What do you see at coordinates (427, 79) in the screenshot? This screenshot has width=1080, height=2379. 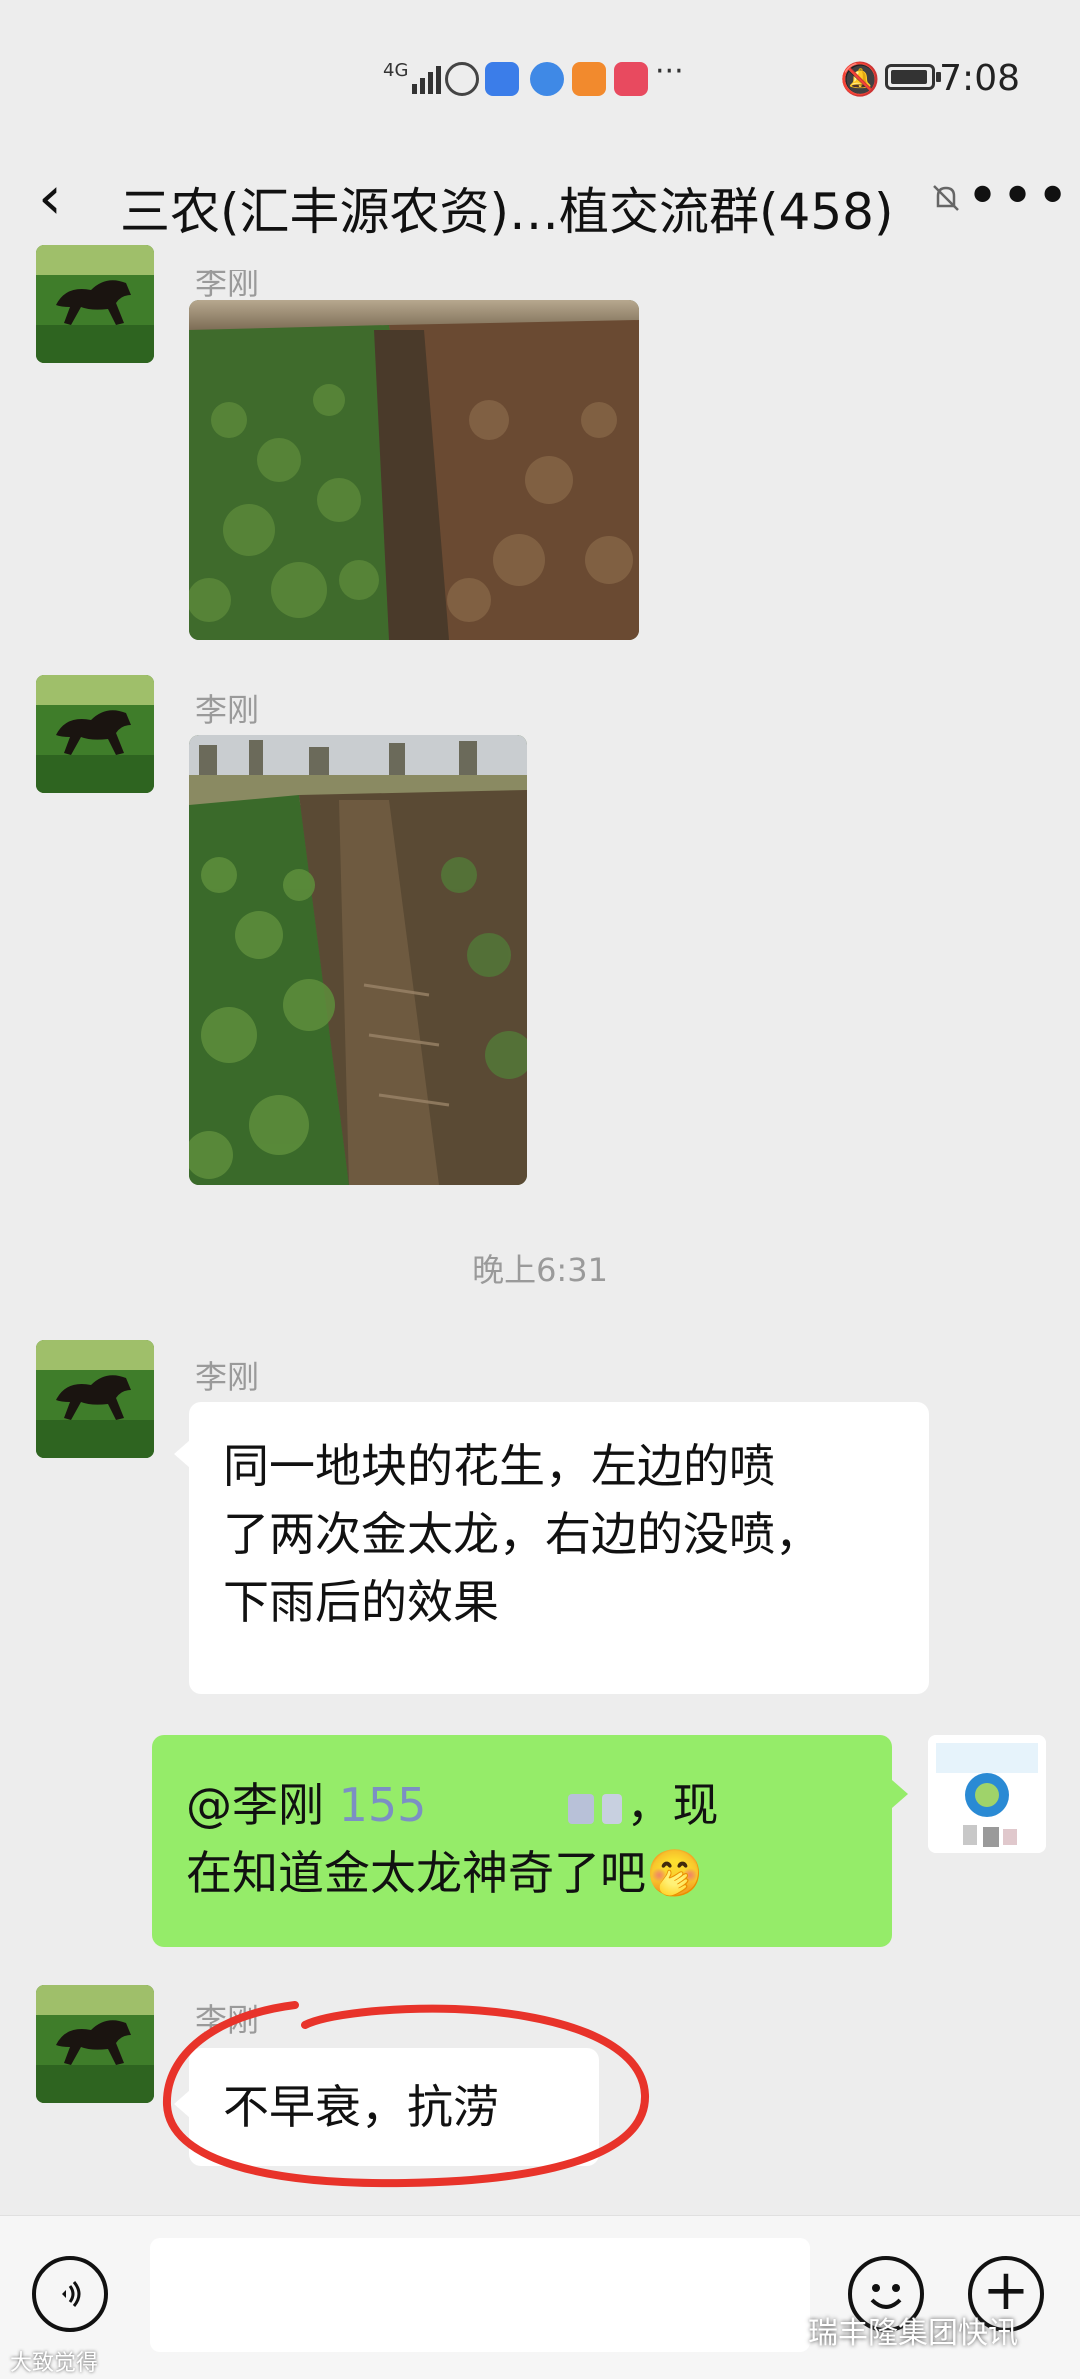 I see `signal-bars-icon` at bounding box center [427, 79].